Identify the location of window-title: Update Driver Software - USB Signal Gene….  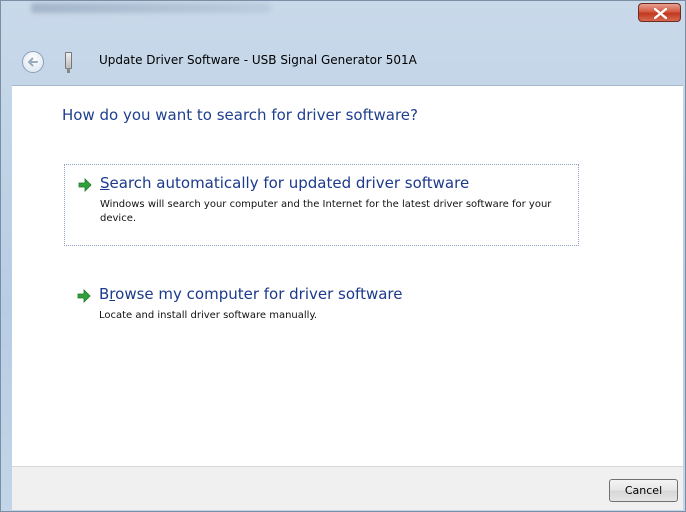
(258, 60).